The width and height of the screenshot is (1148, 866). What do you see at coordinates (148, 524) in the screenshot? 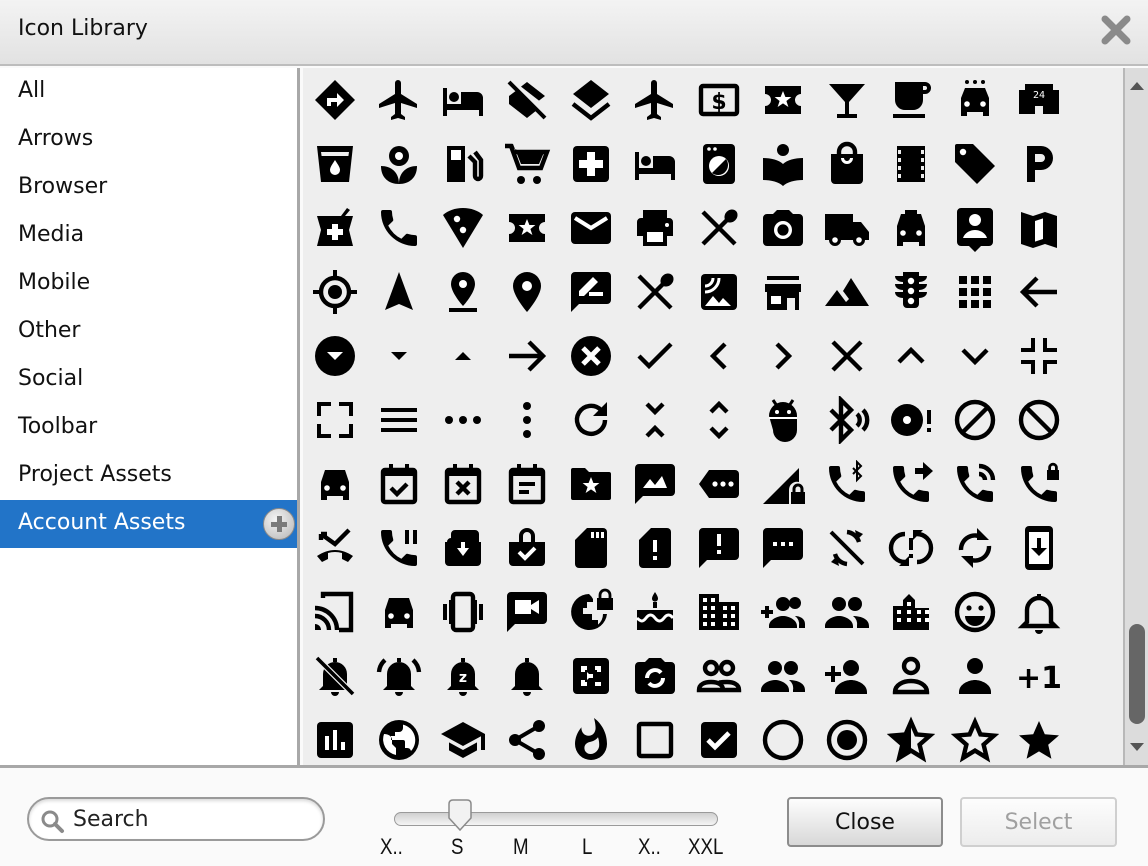
I see `sidebar-item-account-assets: Account Assets` at bounding box center [148, 524].